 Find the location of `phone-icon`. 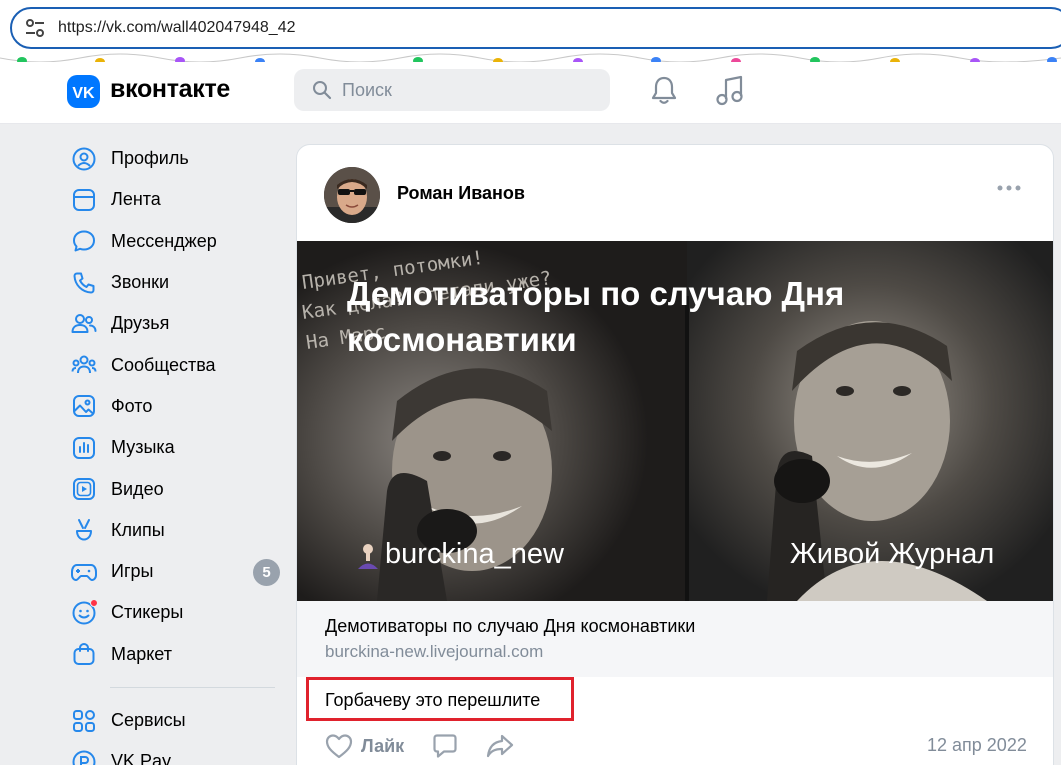

phone-icon is located at coordinates (84, 283).